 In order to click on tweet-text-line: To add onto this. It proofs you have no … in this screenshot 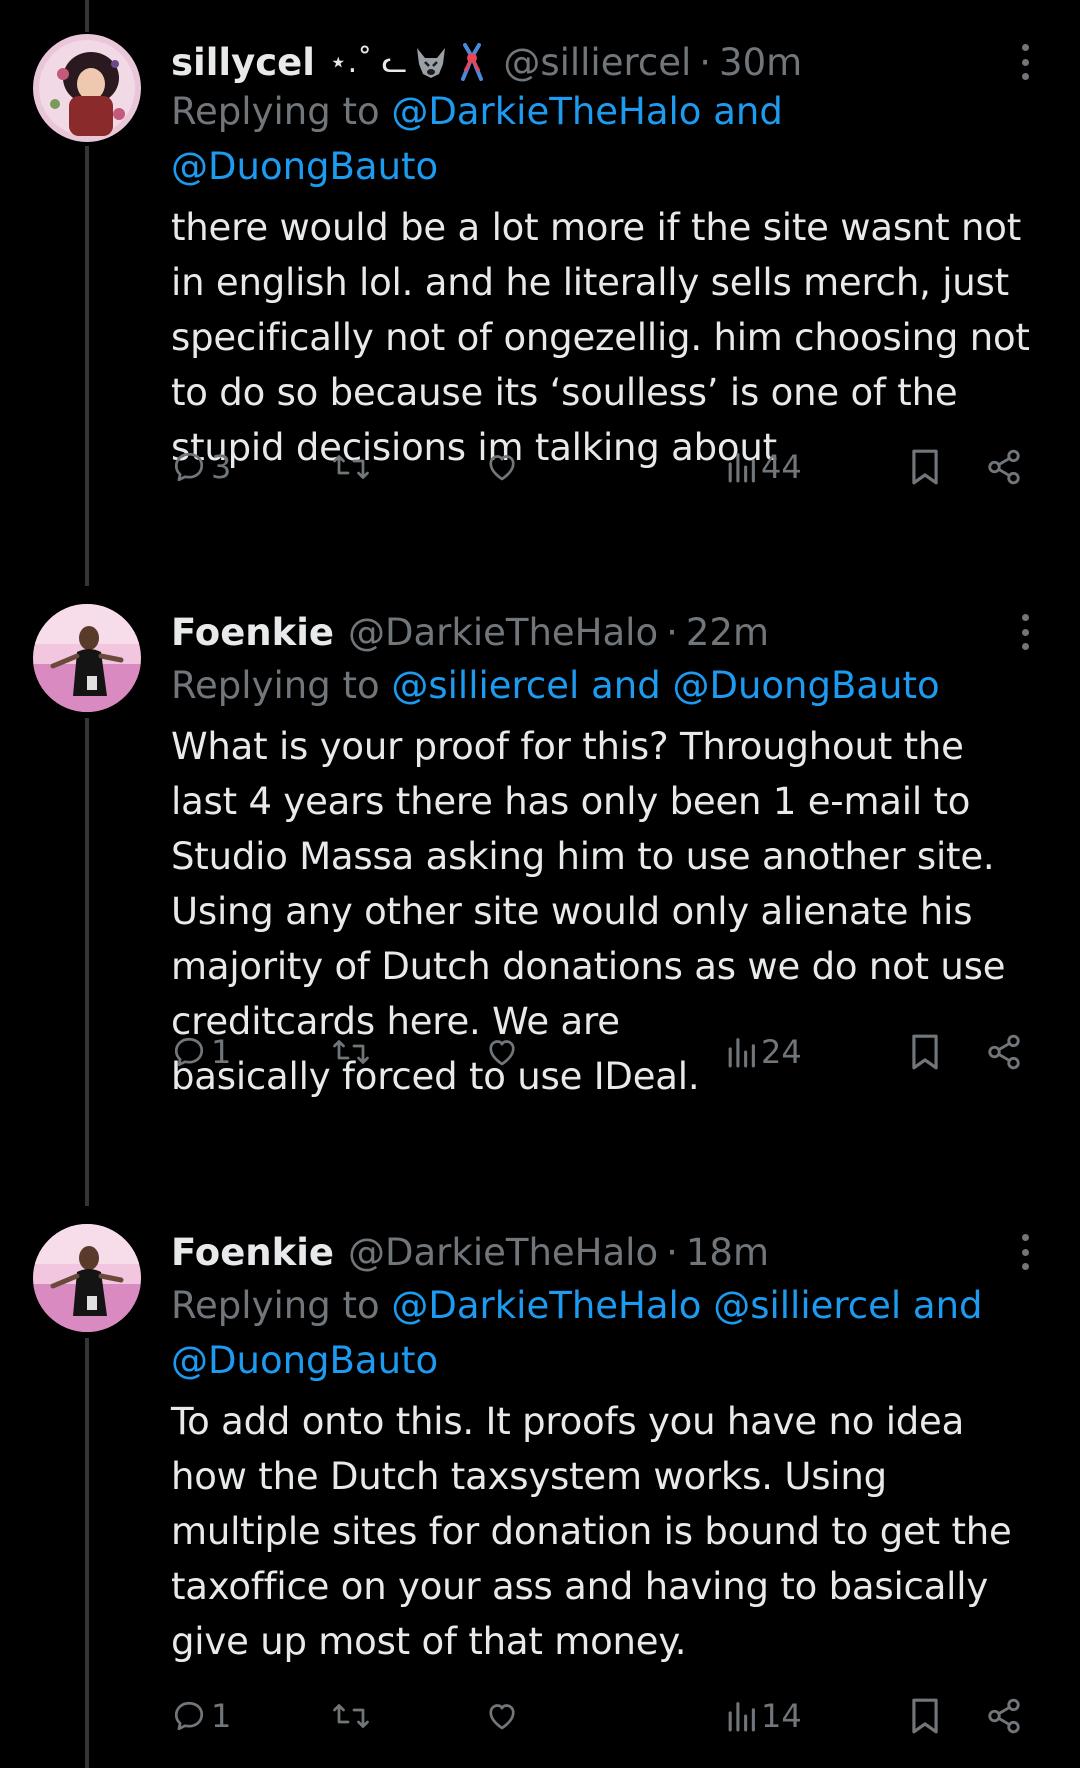, I will do `click(568, 1421)`.